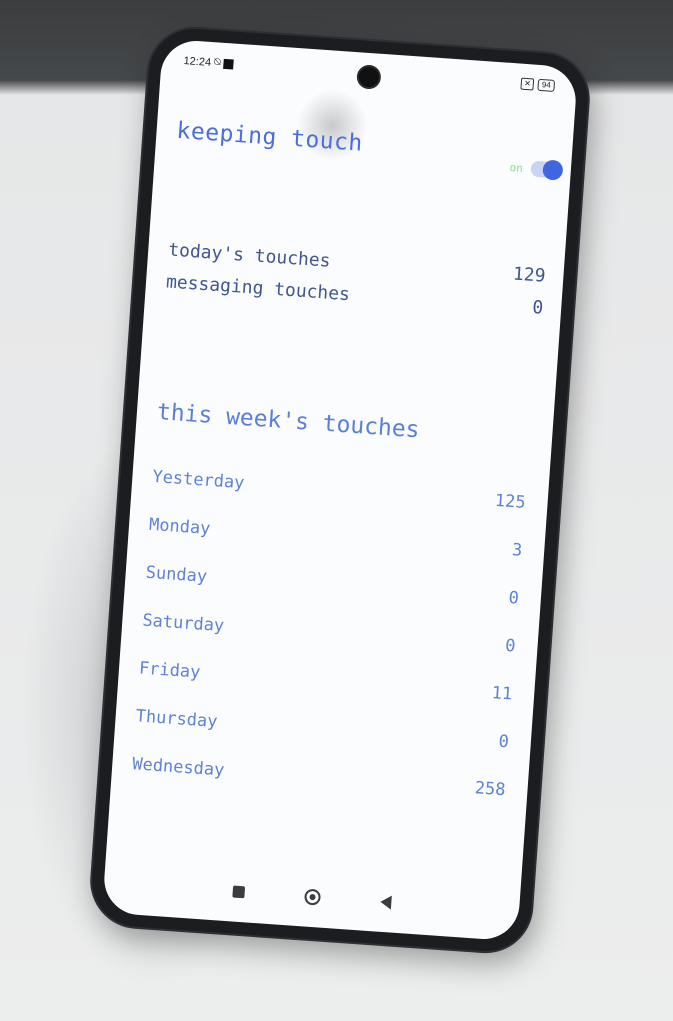 This screenshot has width=673, height=1021. What do you see at coordinates (546, 85) in the screenshot?
I see `battery-indicator: 94` at bounding box center [546, 85].